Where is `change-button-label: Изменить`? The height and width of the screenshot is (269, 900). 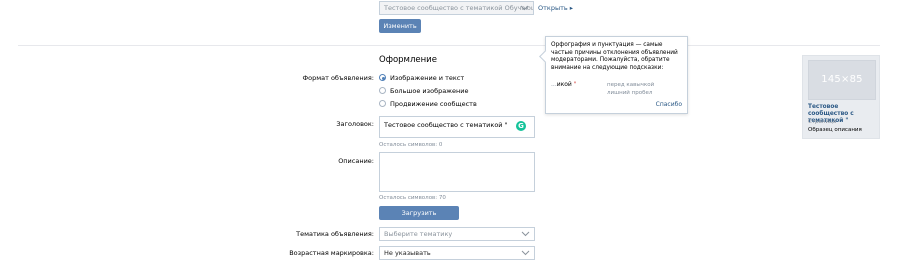 change-button-label: Изменить is located at coordinates (400, 26).